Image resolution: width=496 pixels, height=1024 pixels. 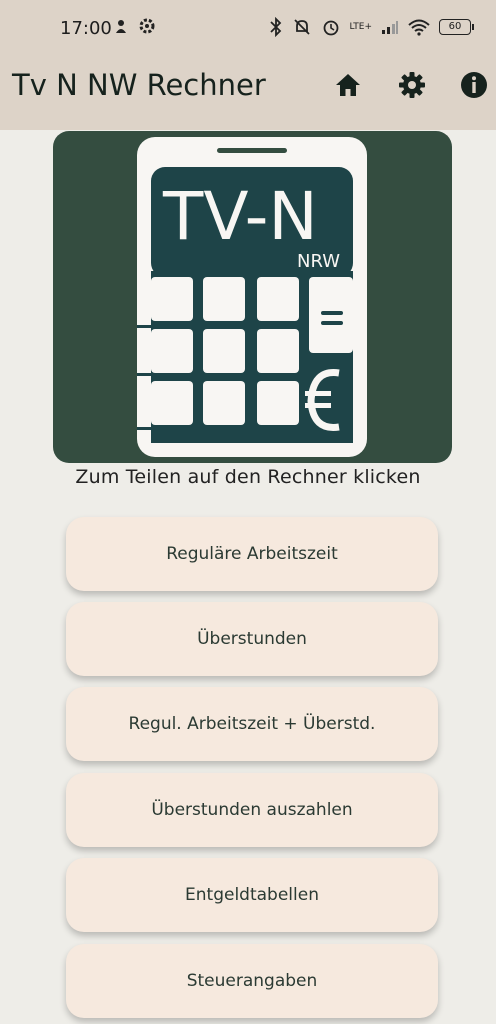 I want to click on logo-text-nrw: NRW, so click(x=318, y=261).